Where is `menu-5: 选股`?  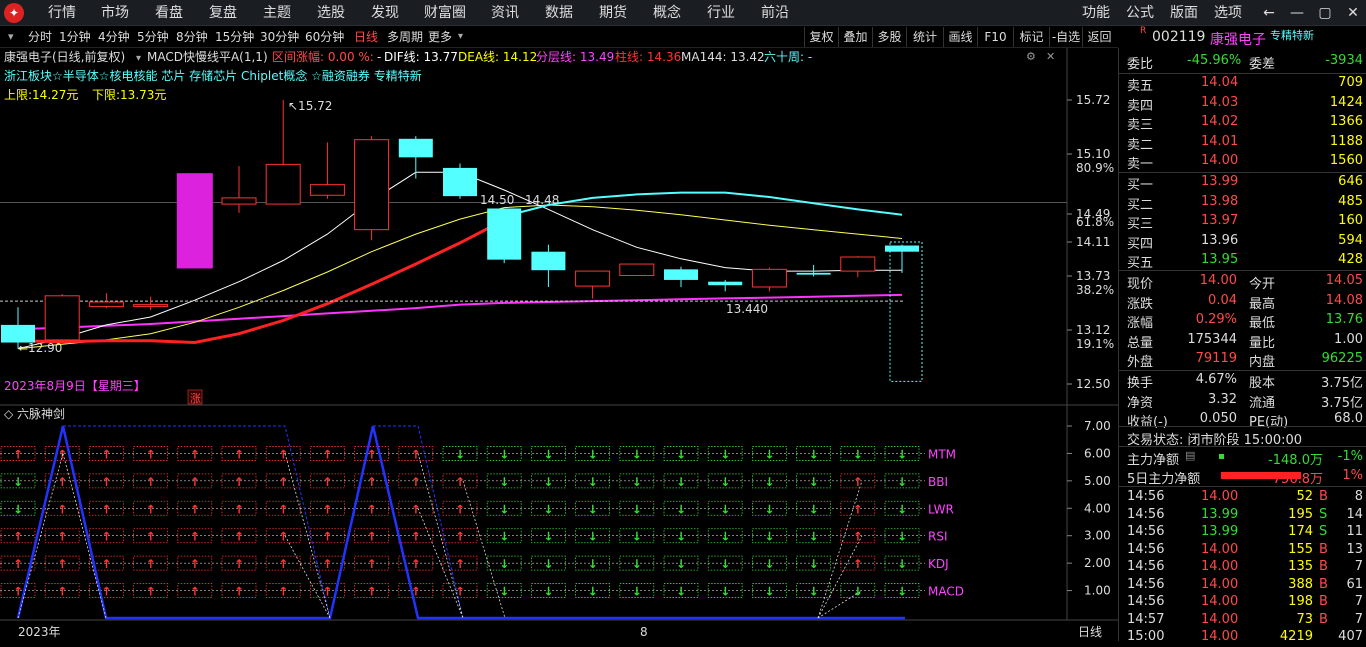
menu-5: 选股 is located at coordinates (331, 13).